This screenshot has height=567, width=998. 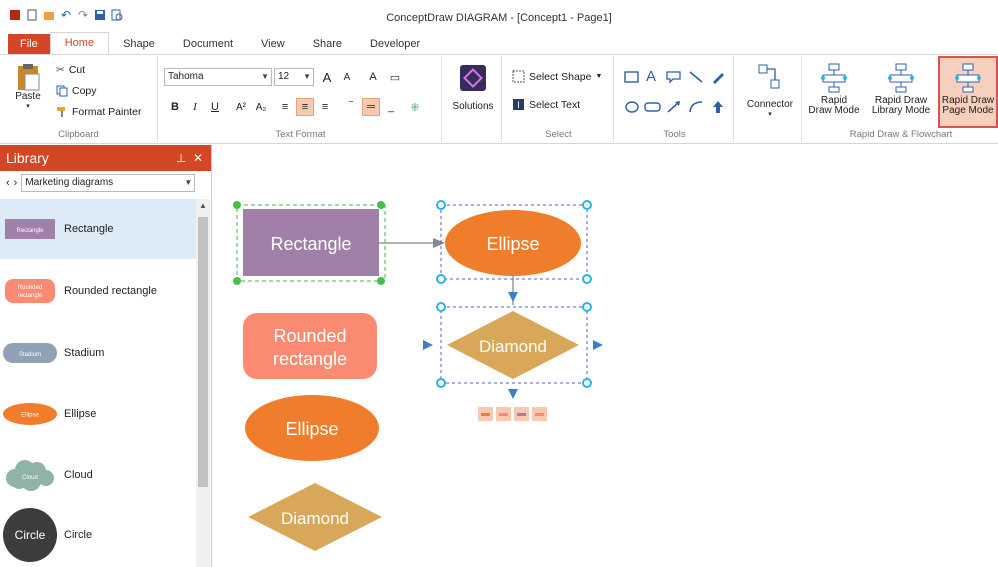 I want to click on arrow-tool-icon, so click(x=674, y=107).